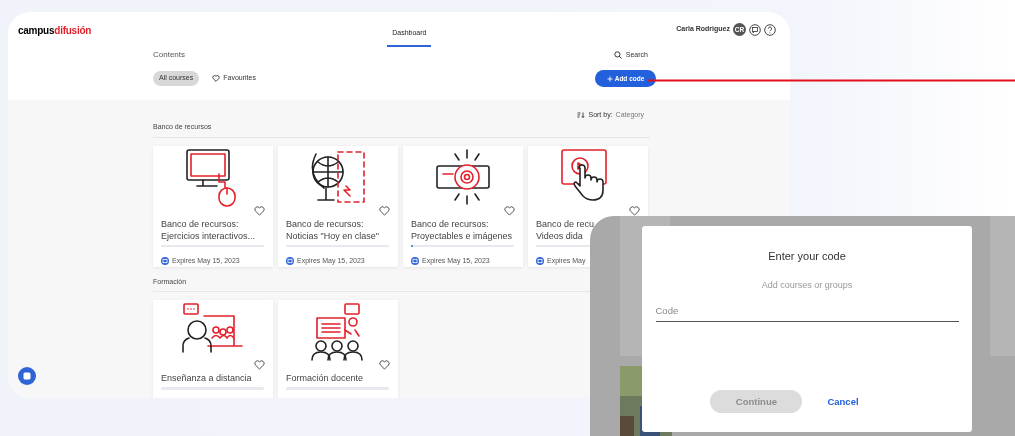 This screenshot has width=1015, height=436. What do you see at coordinates (770, 29) in the screenshot?
I see `help-icon` at bounding box center [770, 29].